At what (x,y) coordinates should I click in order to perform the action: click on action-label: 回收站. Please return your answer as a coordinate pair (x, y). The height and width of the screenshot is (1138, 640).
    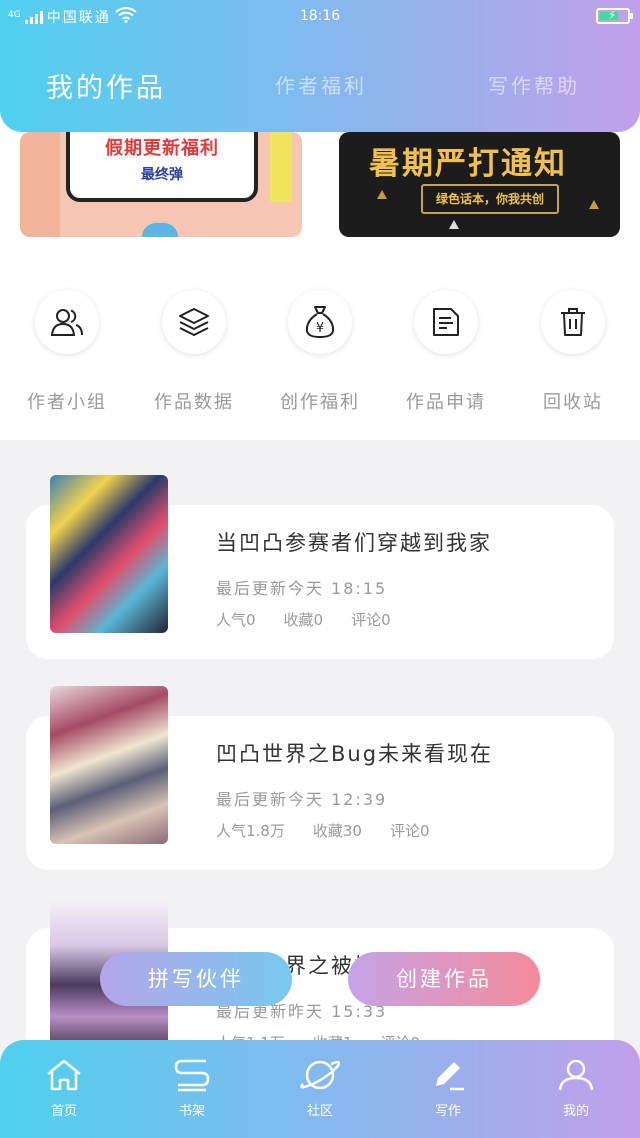
    Looking at the image, I should click on (573, 402).